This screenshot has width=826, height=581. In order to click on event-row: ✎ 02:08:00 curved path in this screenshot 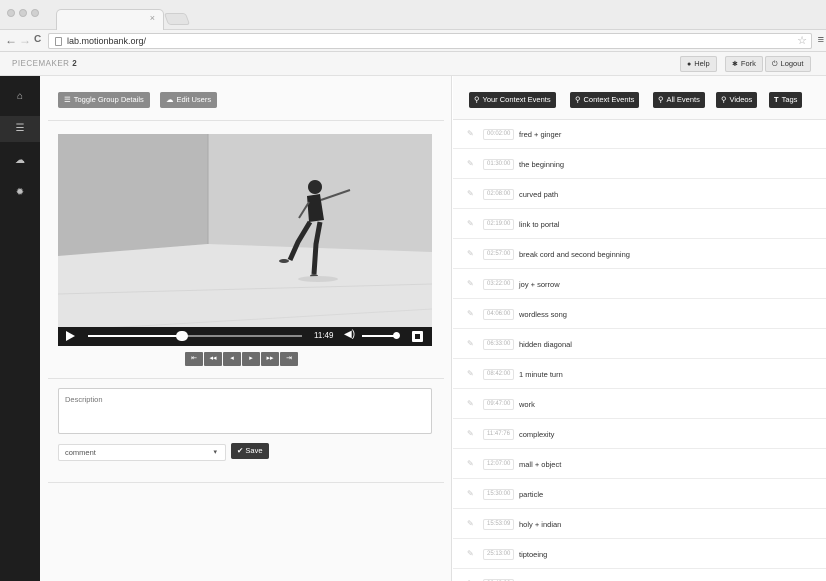, I will do `click(639, 194)`.